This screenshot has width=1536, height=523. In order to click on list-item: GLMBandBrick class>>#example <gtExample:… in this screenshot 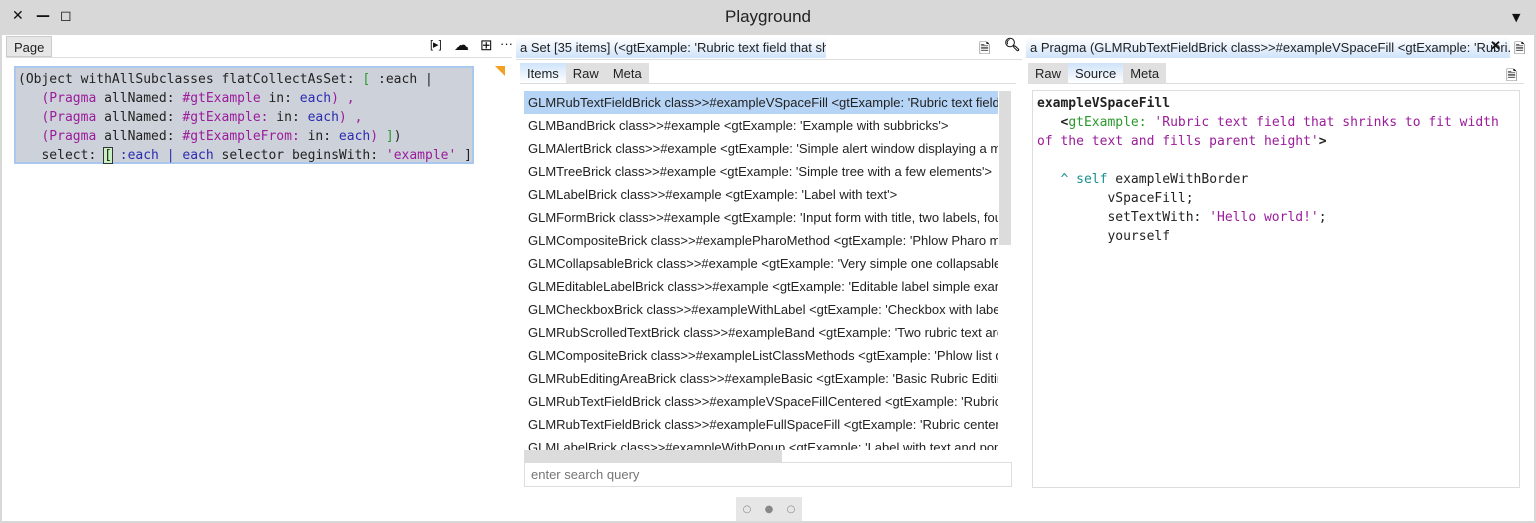, I will do `click(761, 125)`.